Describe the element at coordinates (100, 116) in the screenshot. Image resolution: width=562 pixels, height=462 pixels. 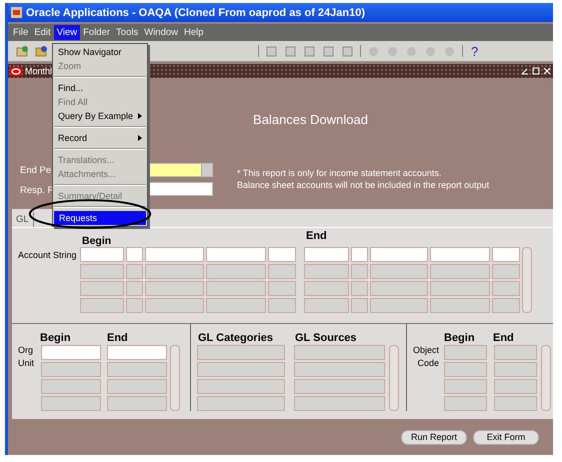
I see `menu-item: Query By Example` at that location.